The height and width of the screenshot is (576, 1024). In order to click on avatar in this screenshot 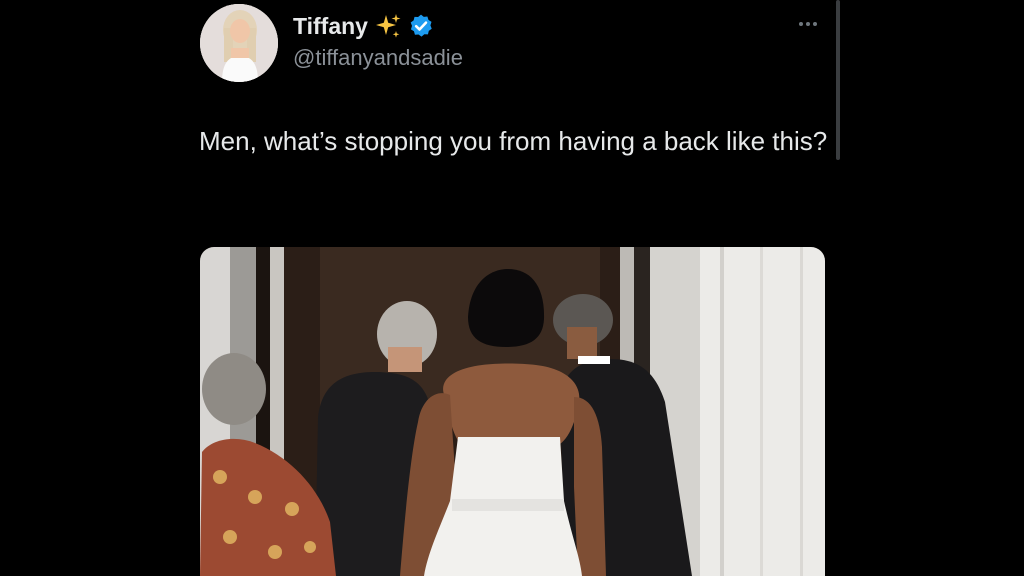, I will do `click(239, 43)`.